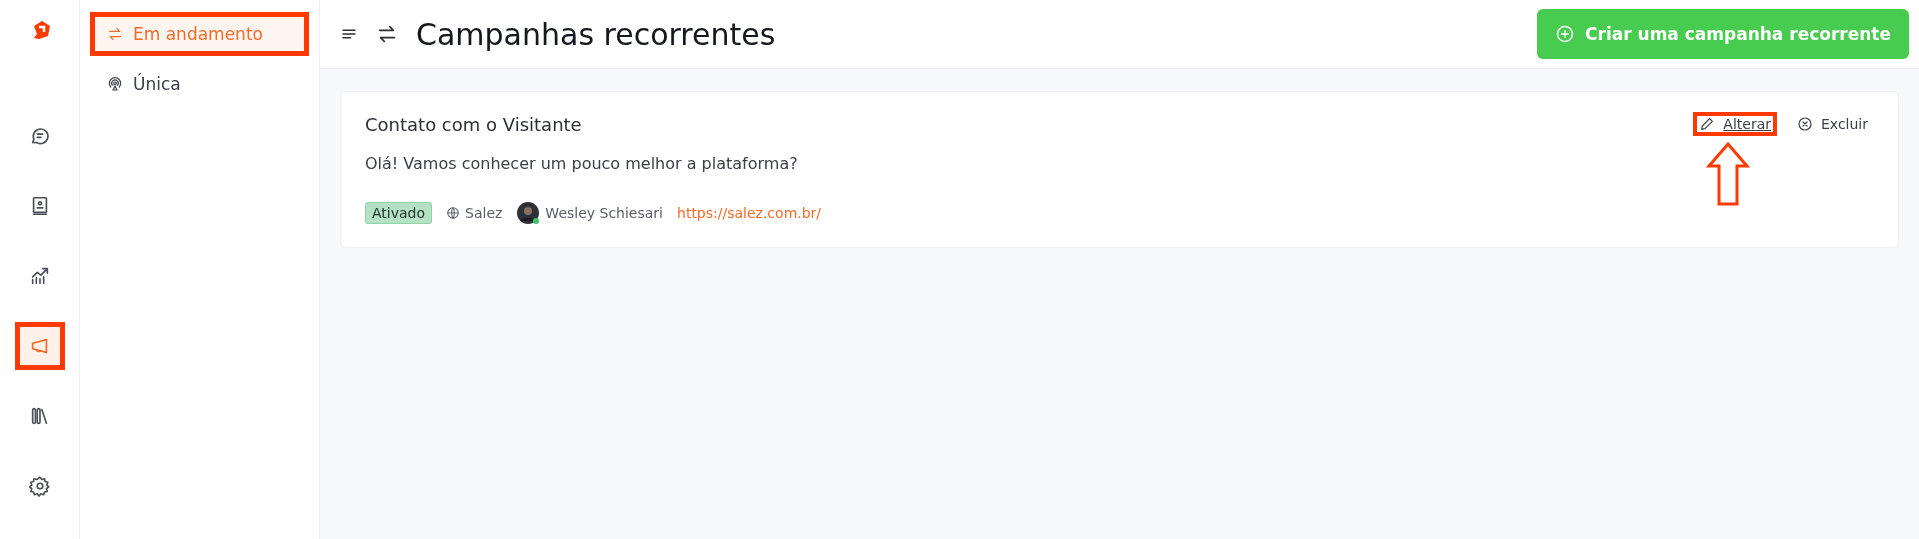 The width and height of the screenshot is (1919, 539). What do you see at coordinates (115, 84) in the screenshot?
I see `broadcast-icon` at bounding box center [115, 84].